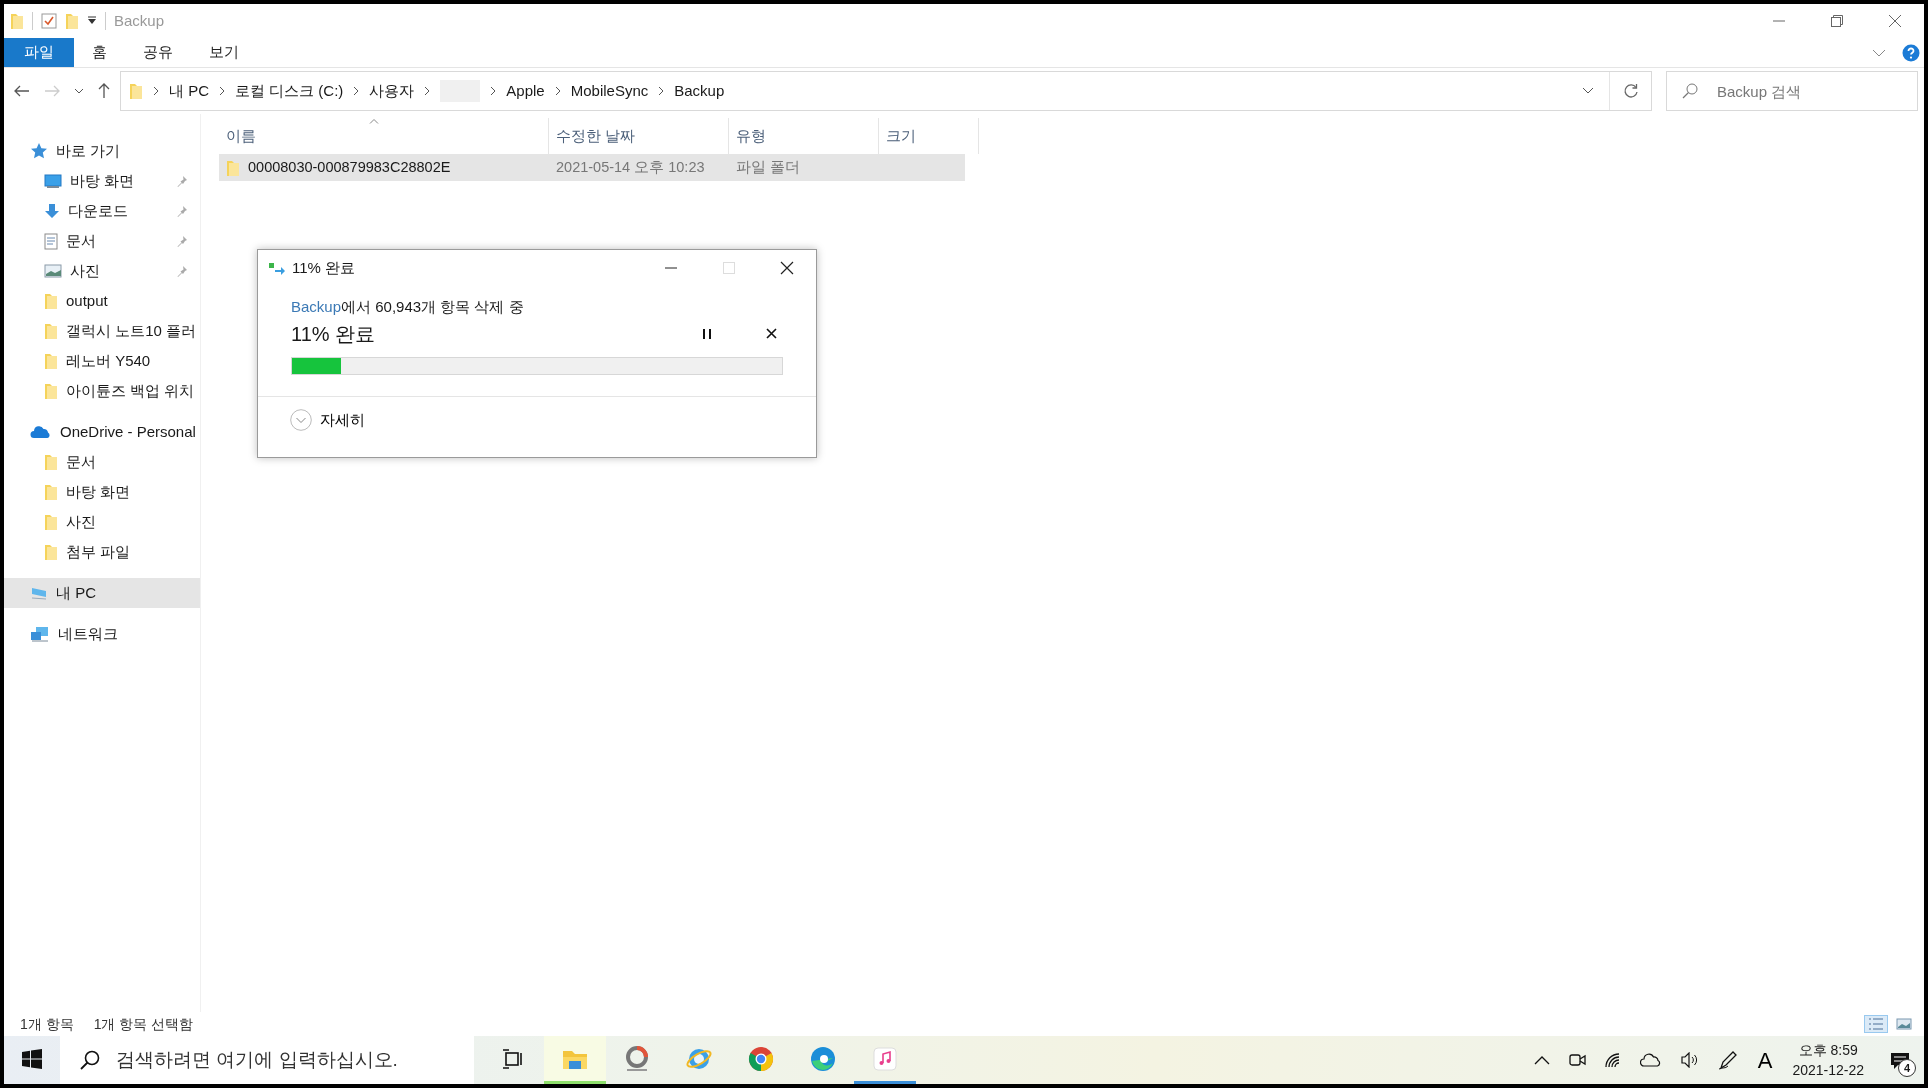 Image resolution: width=1928 pixels, height=1088 pixels. Describe the element at coordinates (1612, 1060) in the screenshot. I see `wifi-icon` at that location.